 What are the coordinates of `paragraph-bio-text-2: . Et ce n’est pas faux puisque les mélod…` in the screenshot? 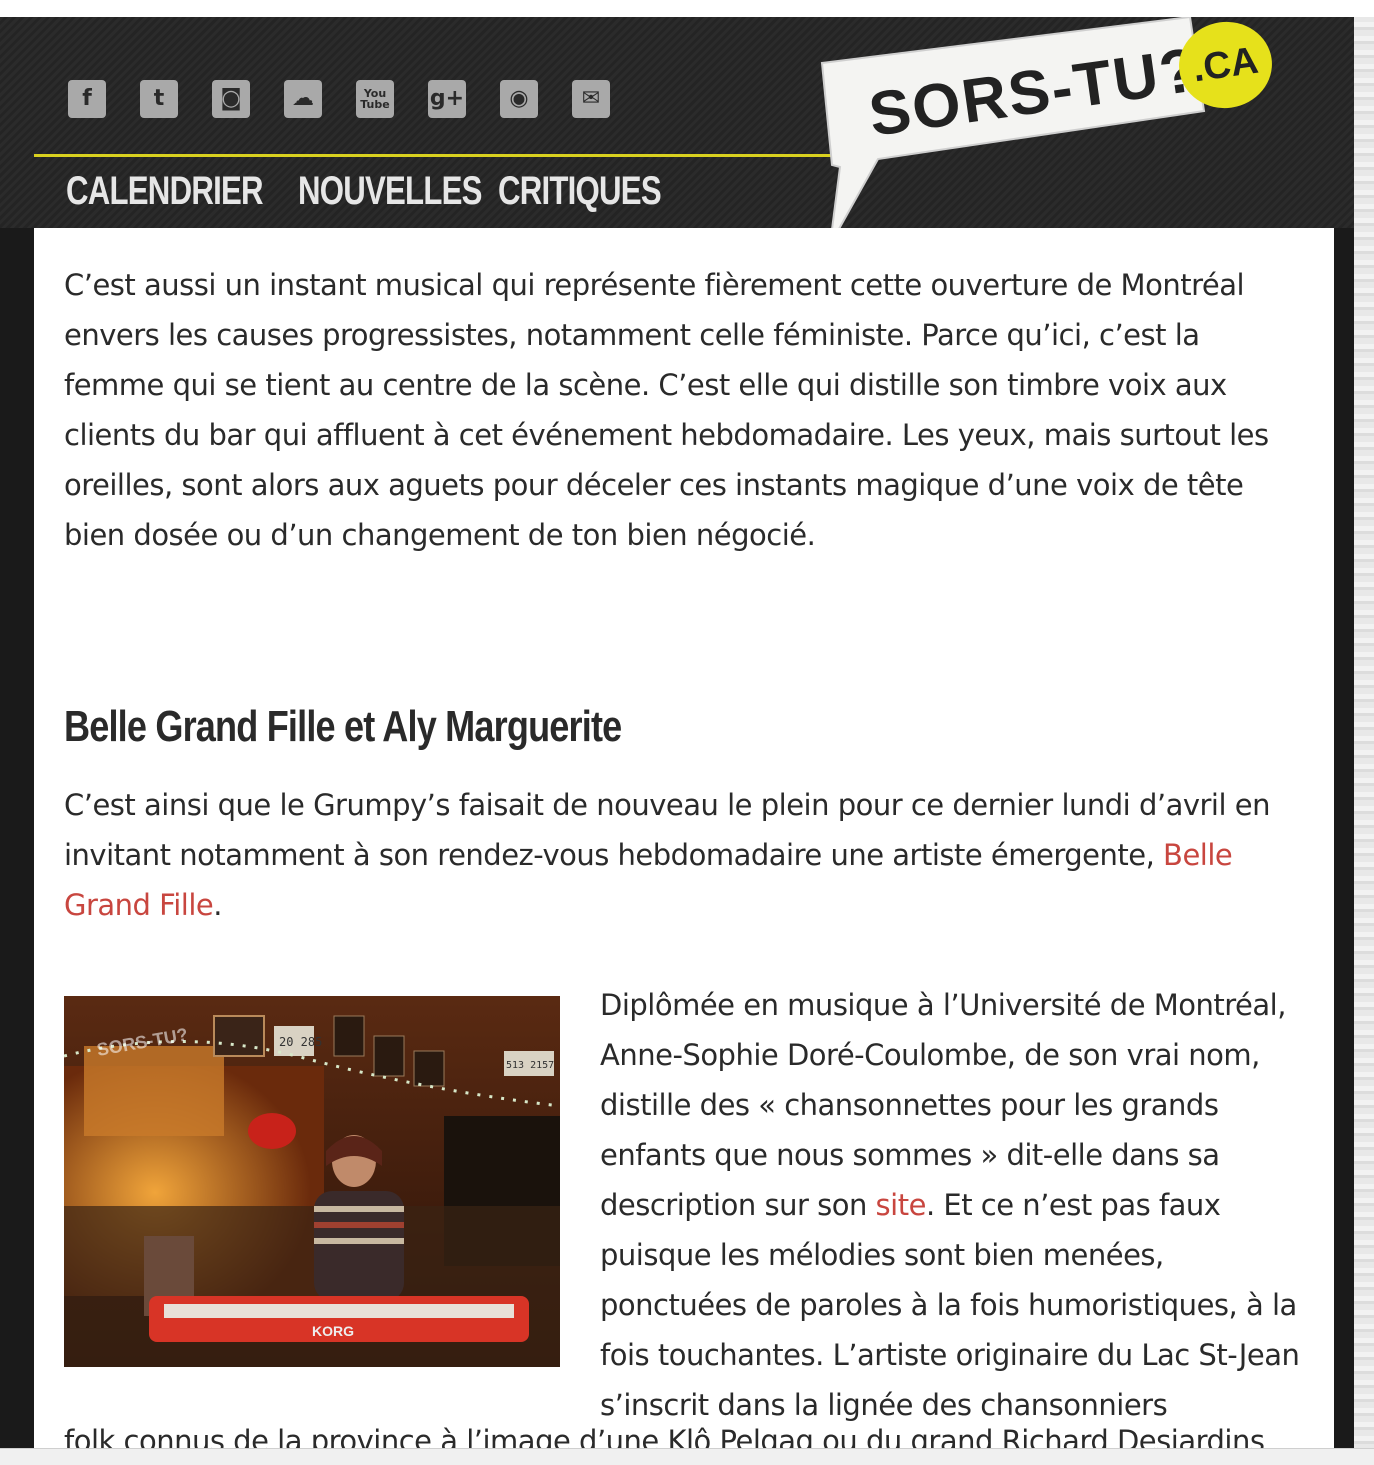 It's located at (950, 1305).